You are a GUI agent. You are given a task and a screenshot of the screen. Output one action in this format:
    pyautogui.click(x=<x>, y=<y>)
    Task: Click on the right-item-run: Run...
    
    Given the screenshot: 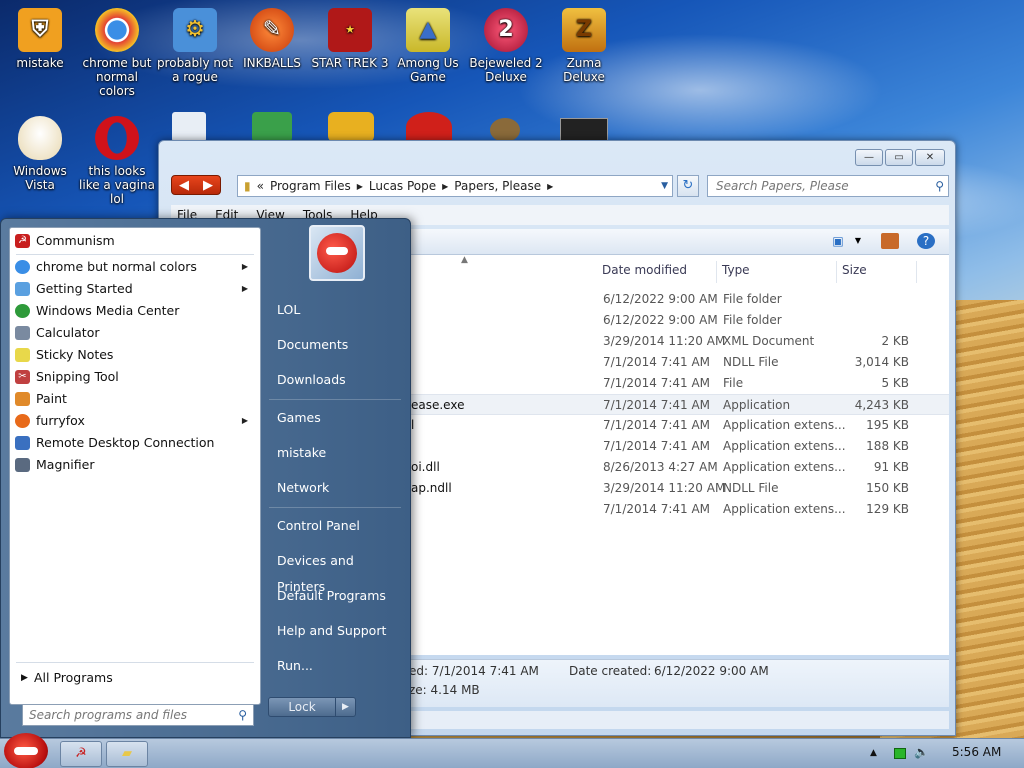 What is the action you would take?
    pyautogui.click(x=340, y=666)
    